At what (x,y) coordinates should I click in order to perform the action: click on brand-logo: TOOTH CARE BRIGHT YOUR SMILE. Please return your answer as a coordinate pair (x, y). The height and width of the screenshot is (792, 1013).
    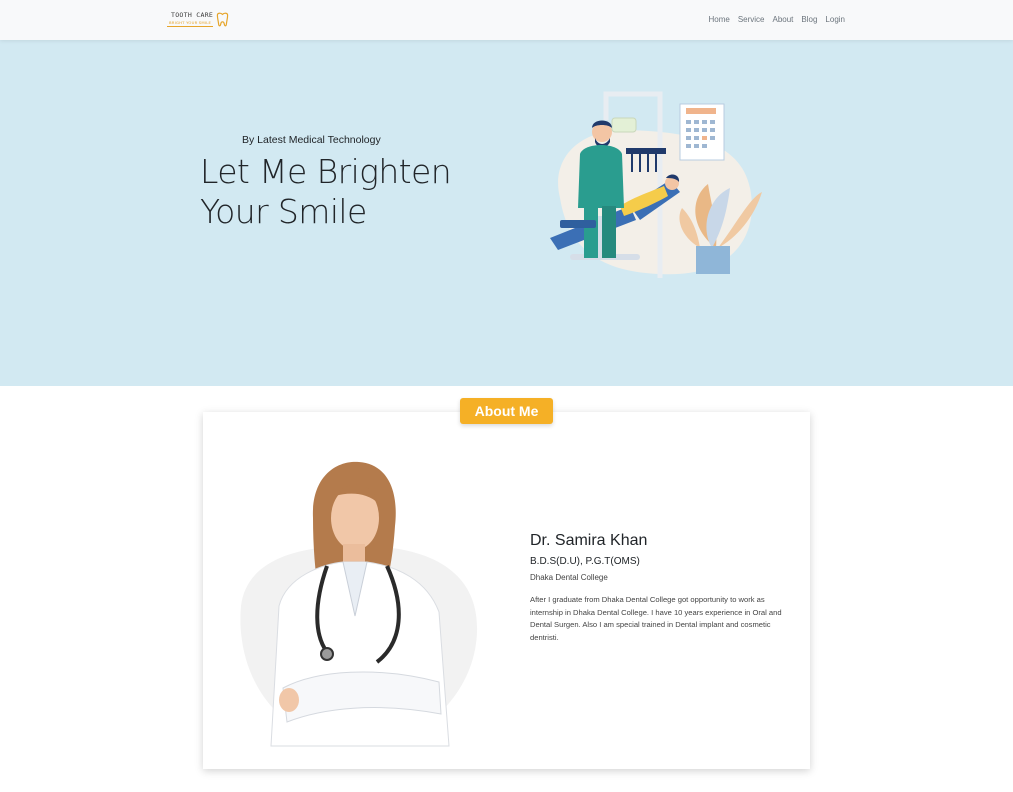
    Looking at the image, I should click on (200, 20).